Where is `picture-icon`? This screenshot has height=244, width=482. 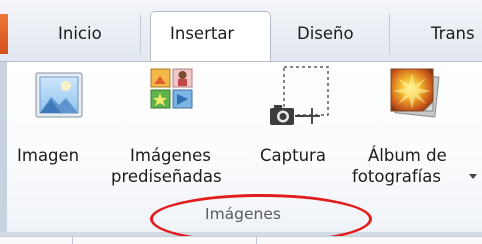
picture-icon is located at coordinates (59, 95).